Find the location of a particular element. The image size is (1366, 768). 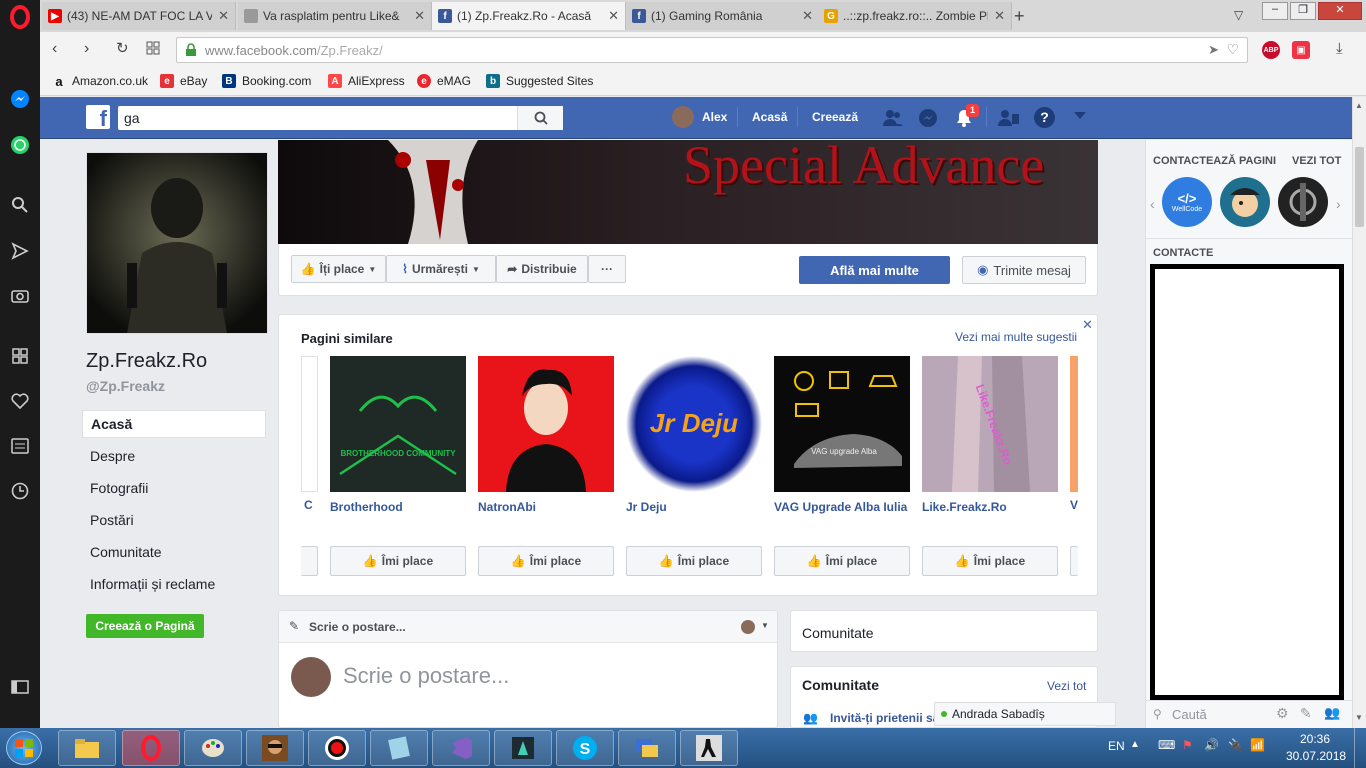

page-profile-picture is located at coordinates (177, 243).